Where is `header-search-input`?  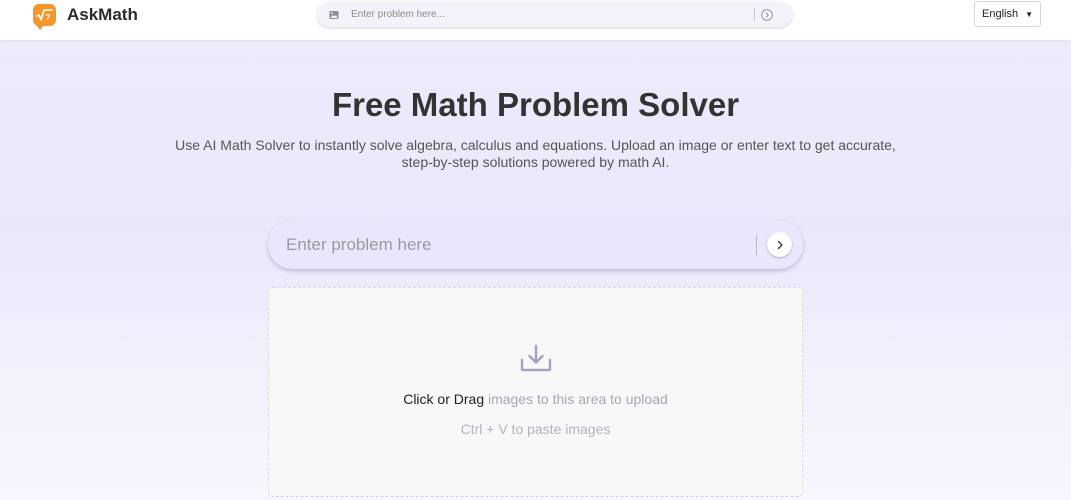
header-search-input is located at coordinates (548, 14).